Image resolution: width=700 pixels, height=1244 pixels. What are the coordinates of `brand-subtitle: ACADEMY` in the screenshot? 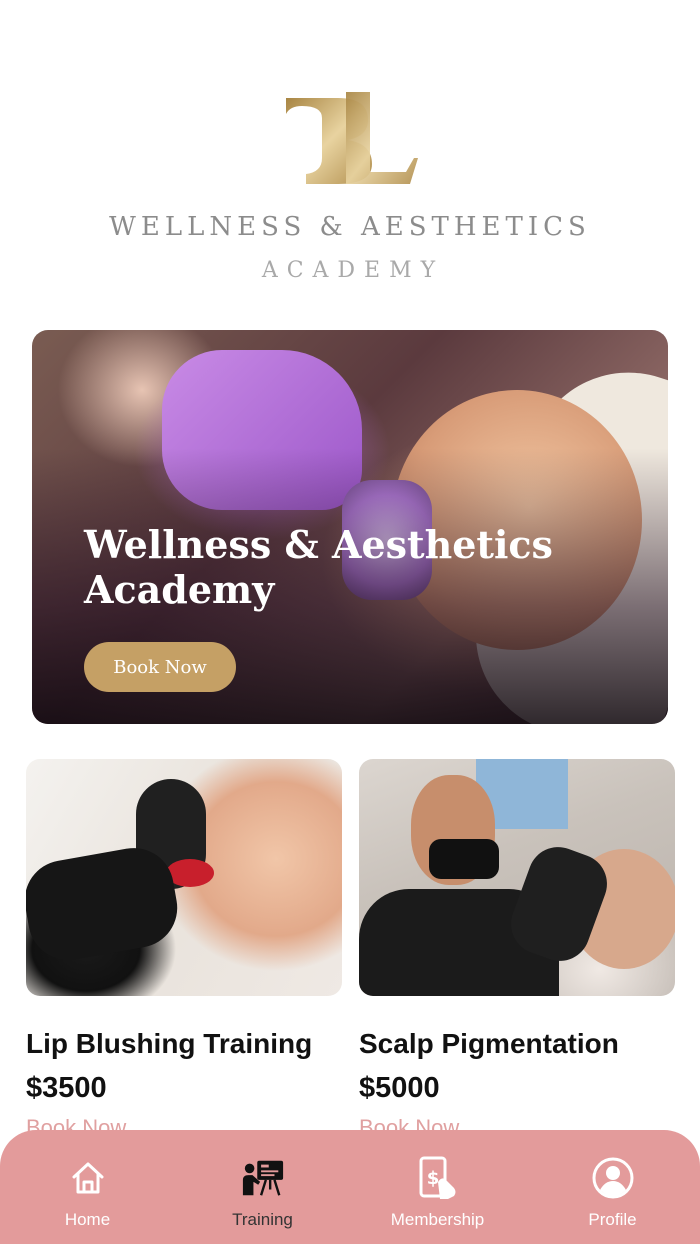 It's located at (353, 270).